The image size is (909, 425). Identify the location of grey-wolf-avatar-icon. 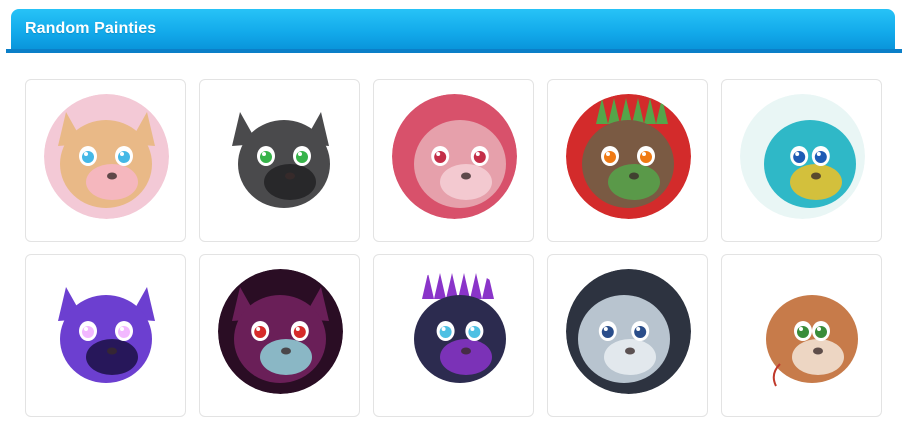
(280, 156).